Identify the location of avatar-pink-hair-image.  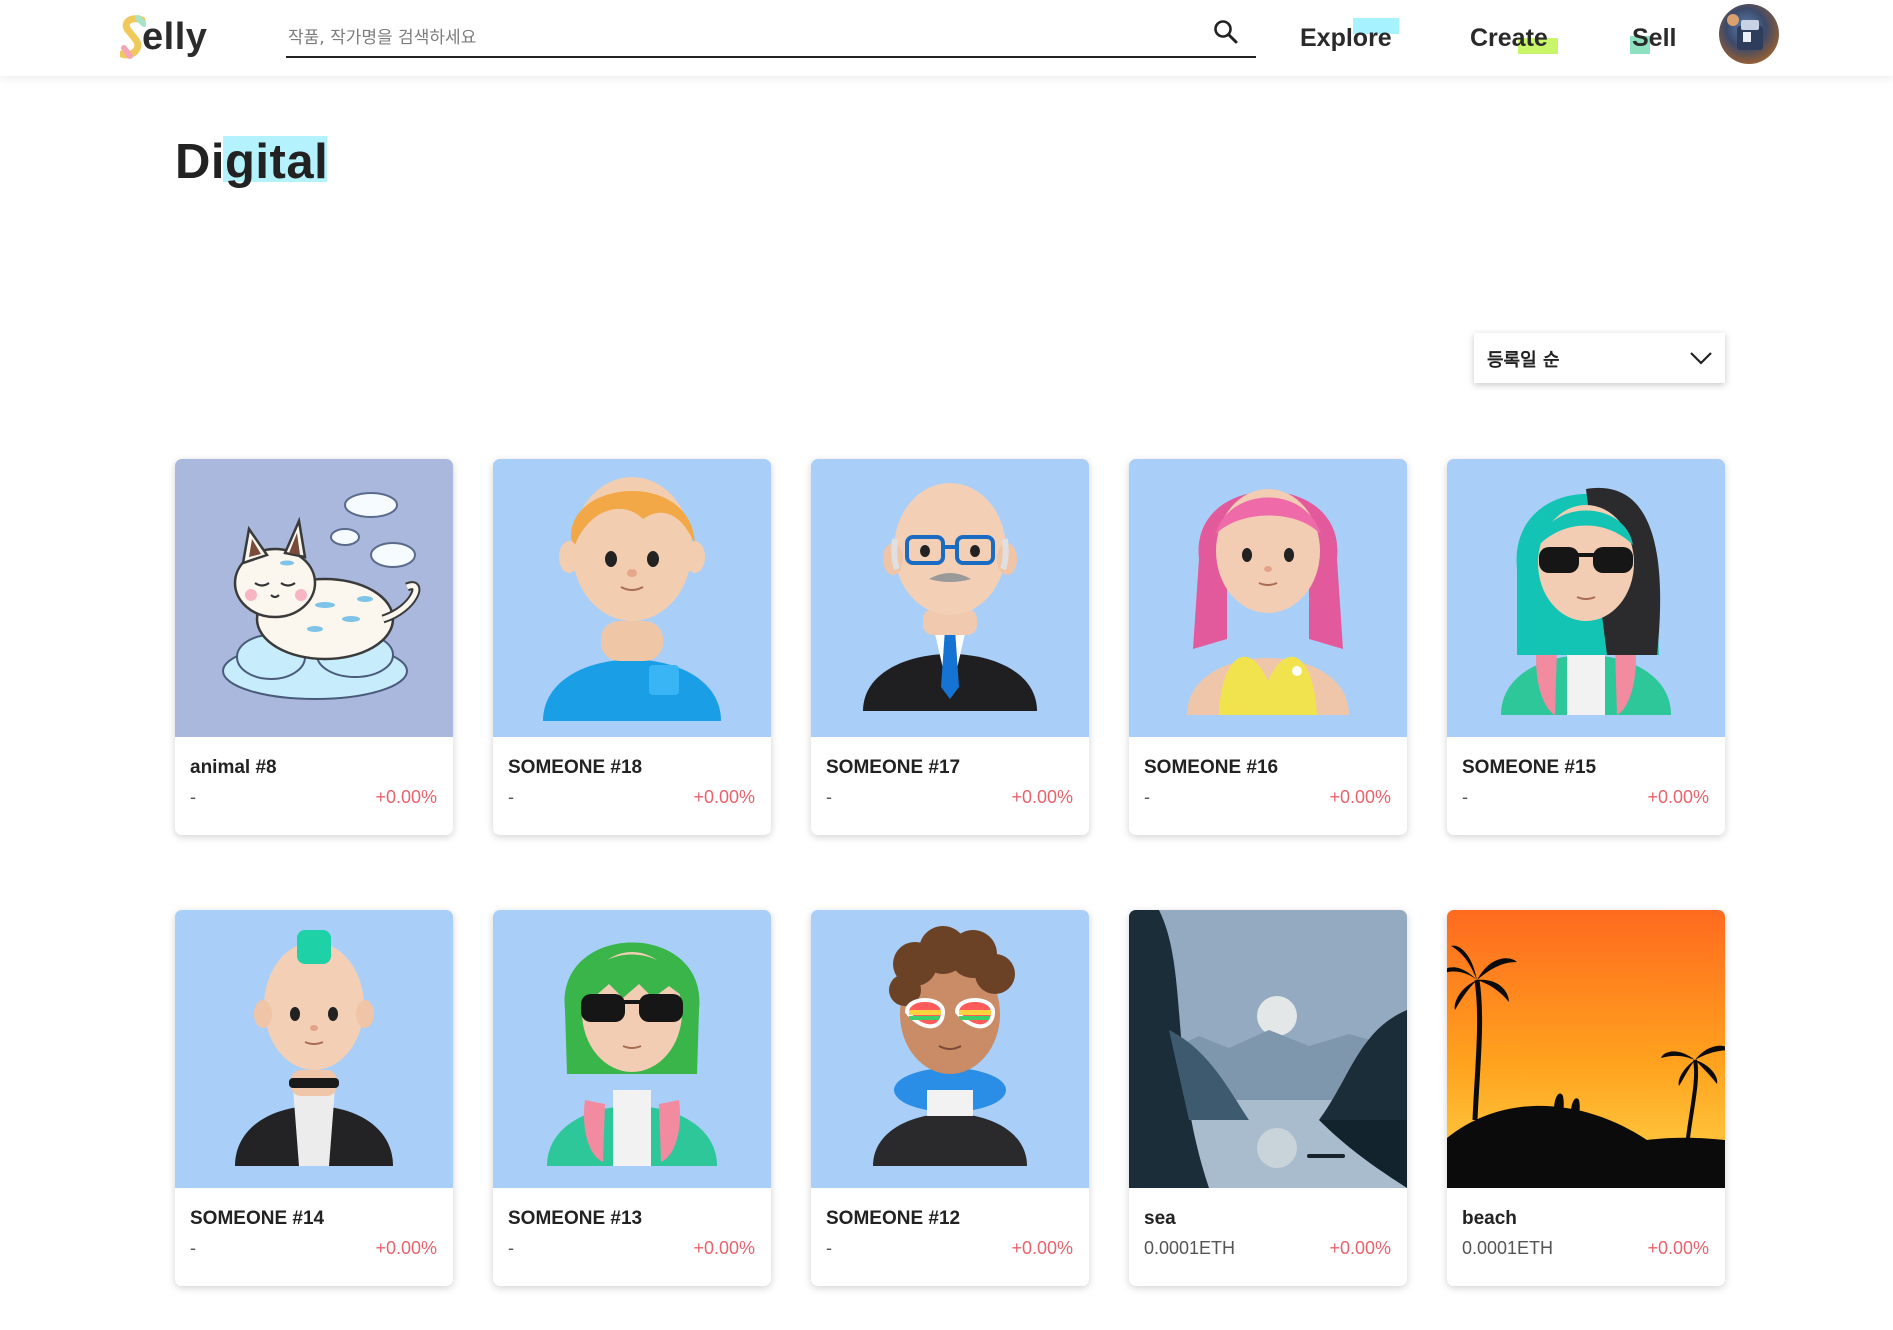
(1268, 598).